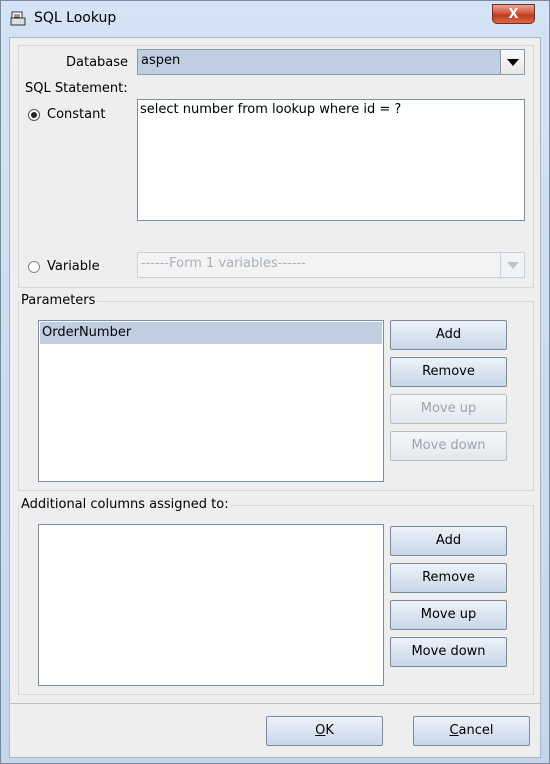 This screenshot has height=764, width=550. I want to click on variable-dropdown-button, so click(512, 265).